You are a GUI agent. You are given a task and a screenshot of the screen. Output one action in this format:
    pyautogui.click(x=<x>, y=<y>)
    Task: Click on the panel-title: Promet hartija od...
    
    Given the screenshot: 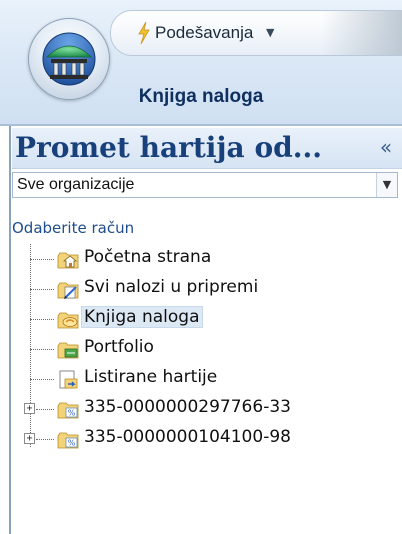 What is the action you would take?
    pyautogui.click(x=168, y=147)
    